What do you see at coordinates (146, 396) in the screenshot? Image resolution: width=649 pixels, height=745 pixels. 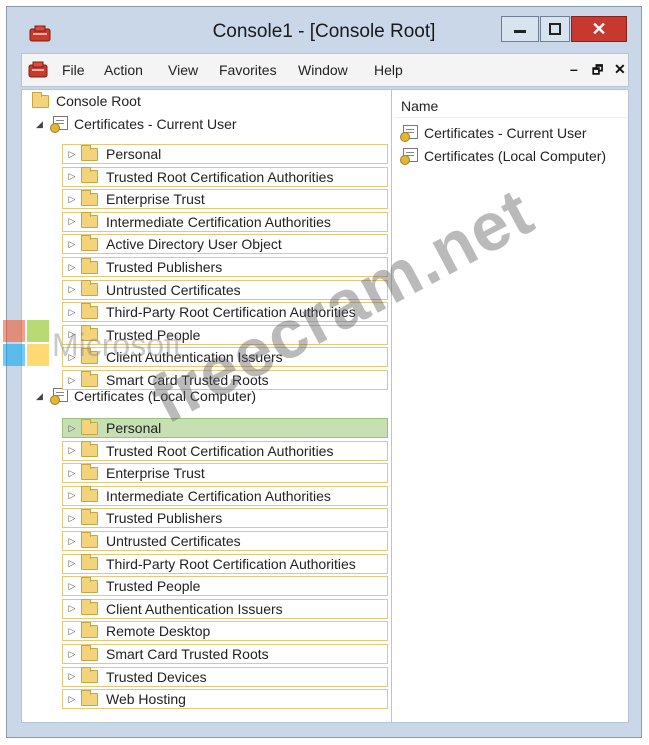 I see `tree-node-local-computer: ◢ Certificates (Local Computer)` at bounding box center [146, 396].